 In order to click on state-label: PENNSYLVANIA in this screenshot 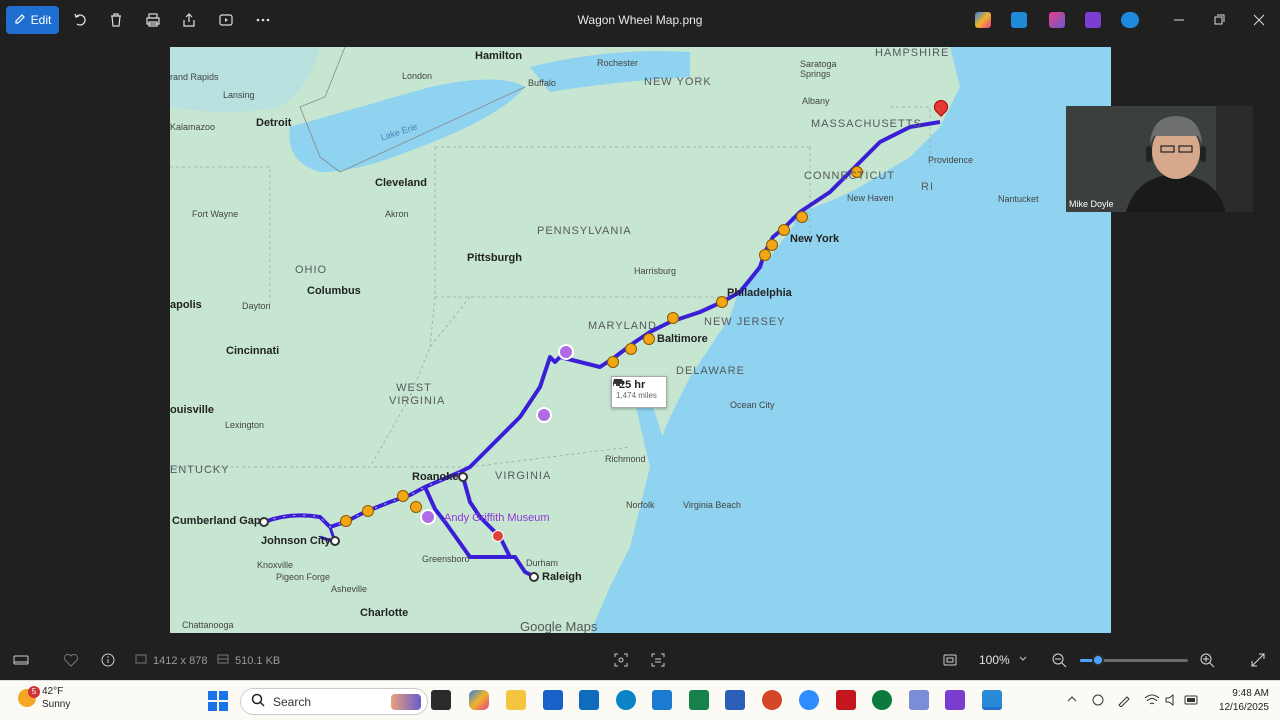, I will do `click(584, 231)`.